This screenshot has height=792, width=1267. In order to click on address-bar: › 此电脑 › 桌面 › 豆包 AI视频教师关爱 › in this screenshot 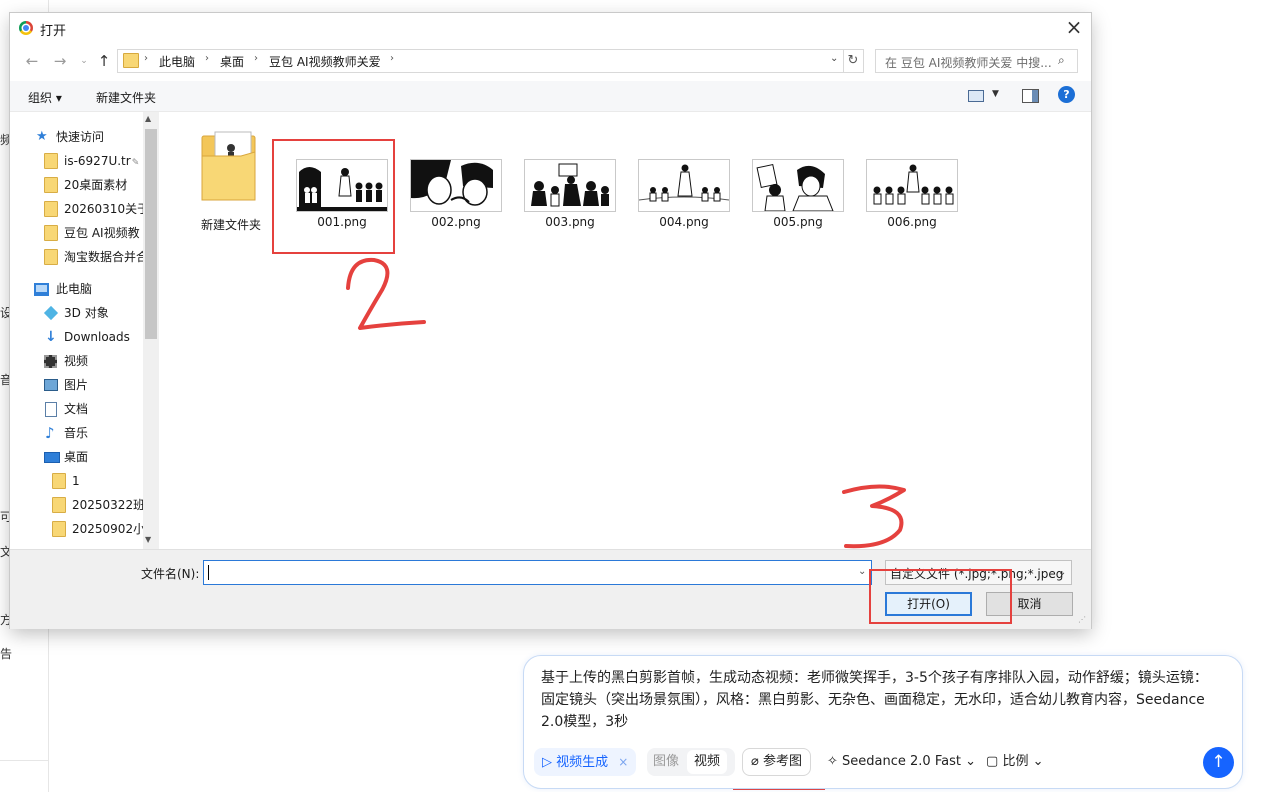, I will do `click(480, 61)`.